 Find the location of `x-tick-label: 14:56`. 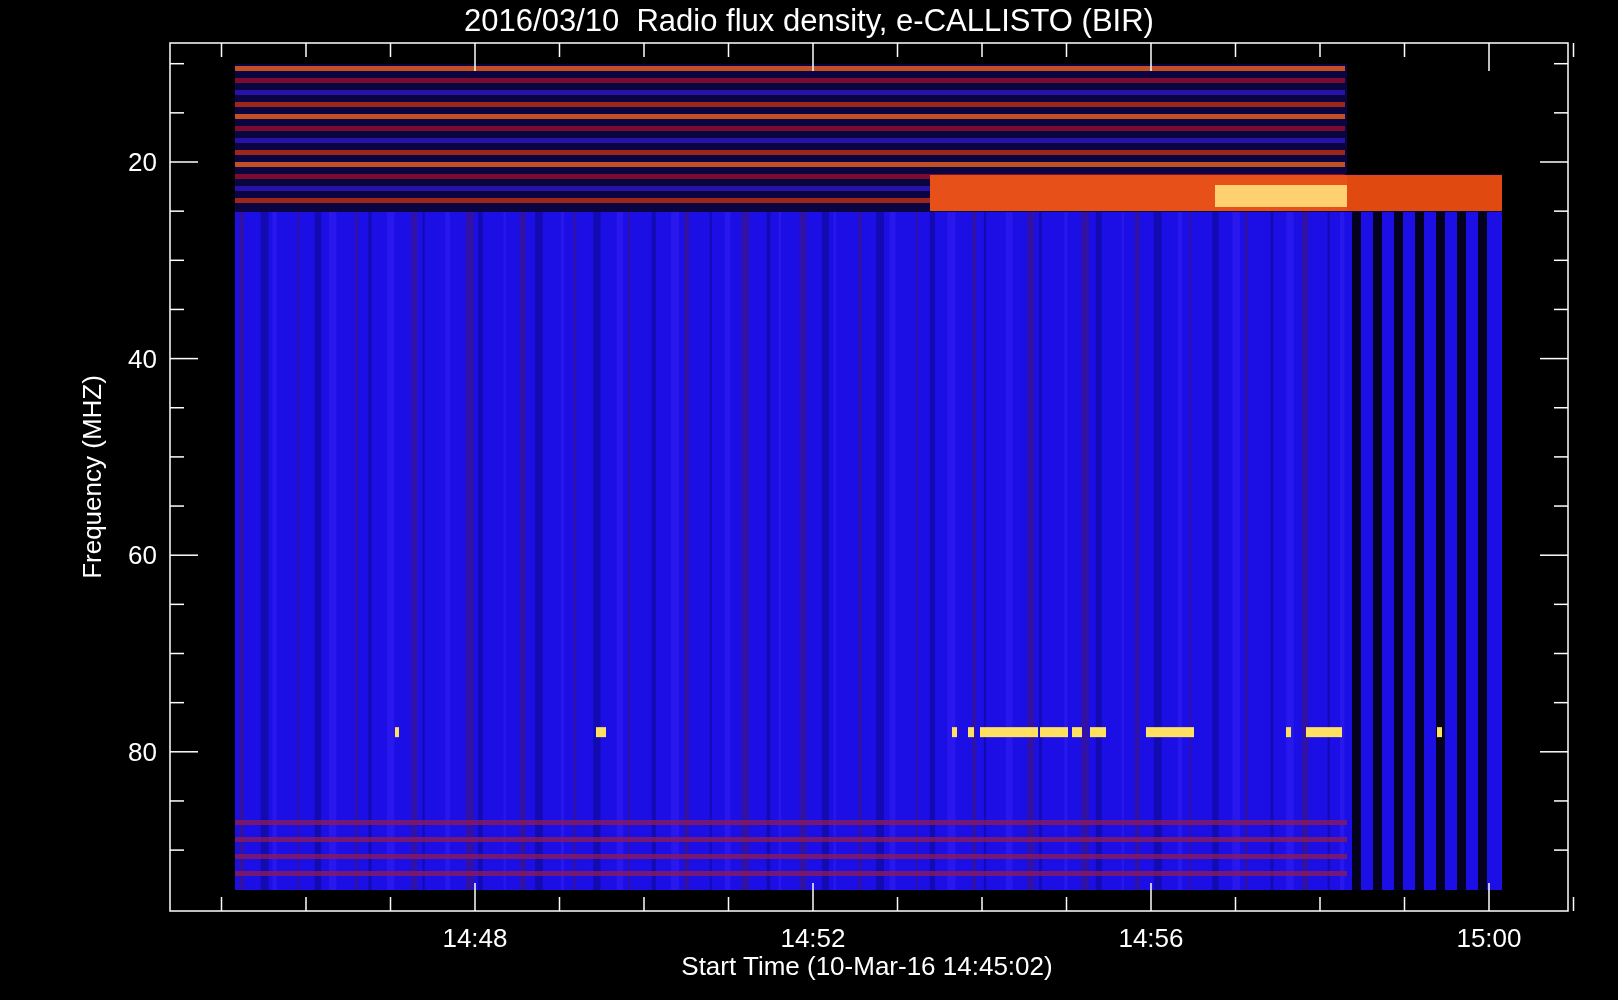

x-tick-label: 14:56 is located at coordinates (1151, 938).